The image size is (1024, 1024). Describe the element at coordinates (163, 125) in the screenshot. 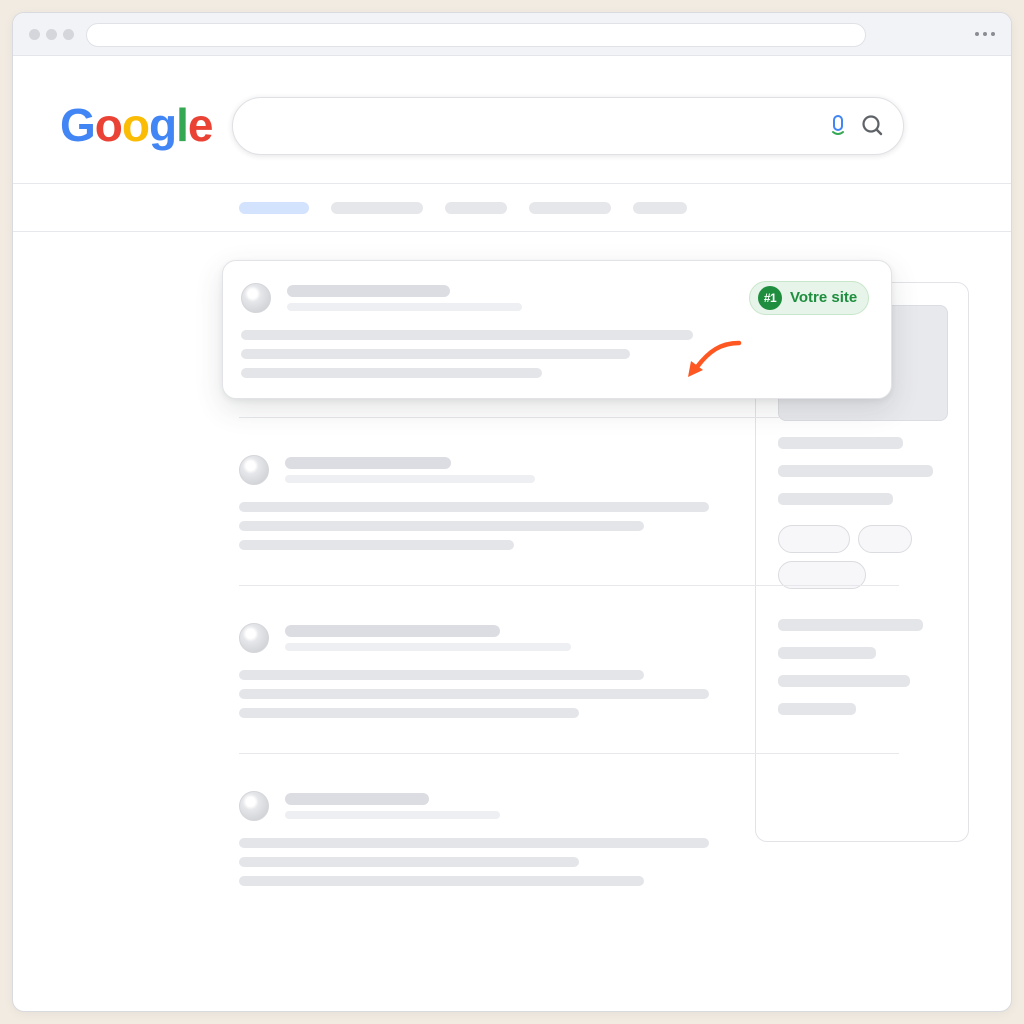

I see `logo-letter: g` at that location.